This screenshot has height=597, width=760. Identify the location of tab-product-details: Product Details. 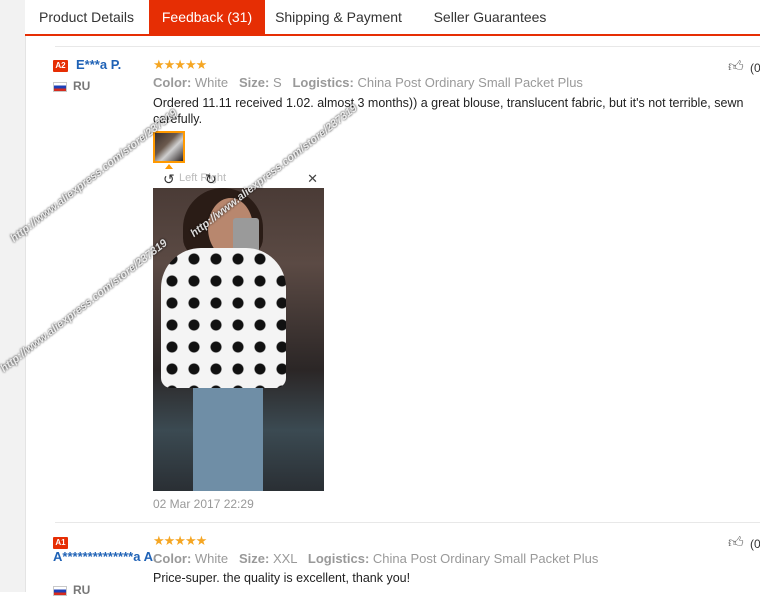
(86, 17).